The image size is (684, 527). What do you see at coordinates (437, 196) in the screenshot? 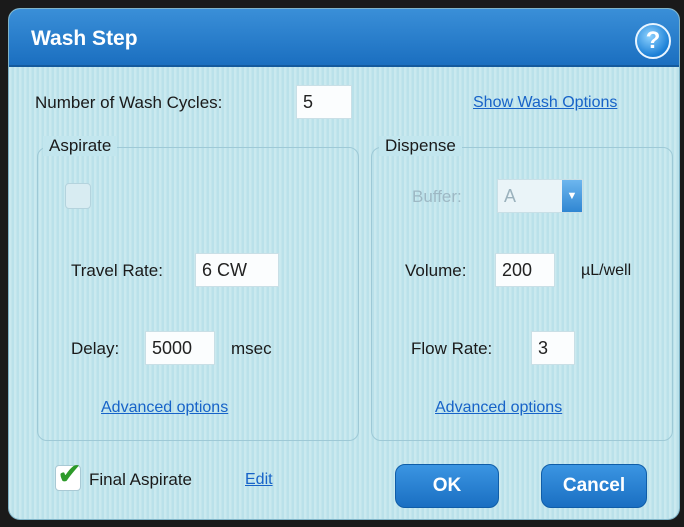
I see `buffer-label: Buffer:` at bounding box center [437, 196].